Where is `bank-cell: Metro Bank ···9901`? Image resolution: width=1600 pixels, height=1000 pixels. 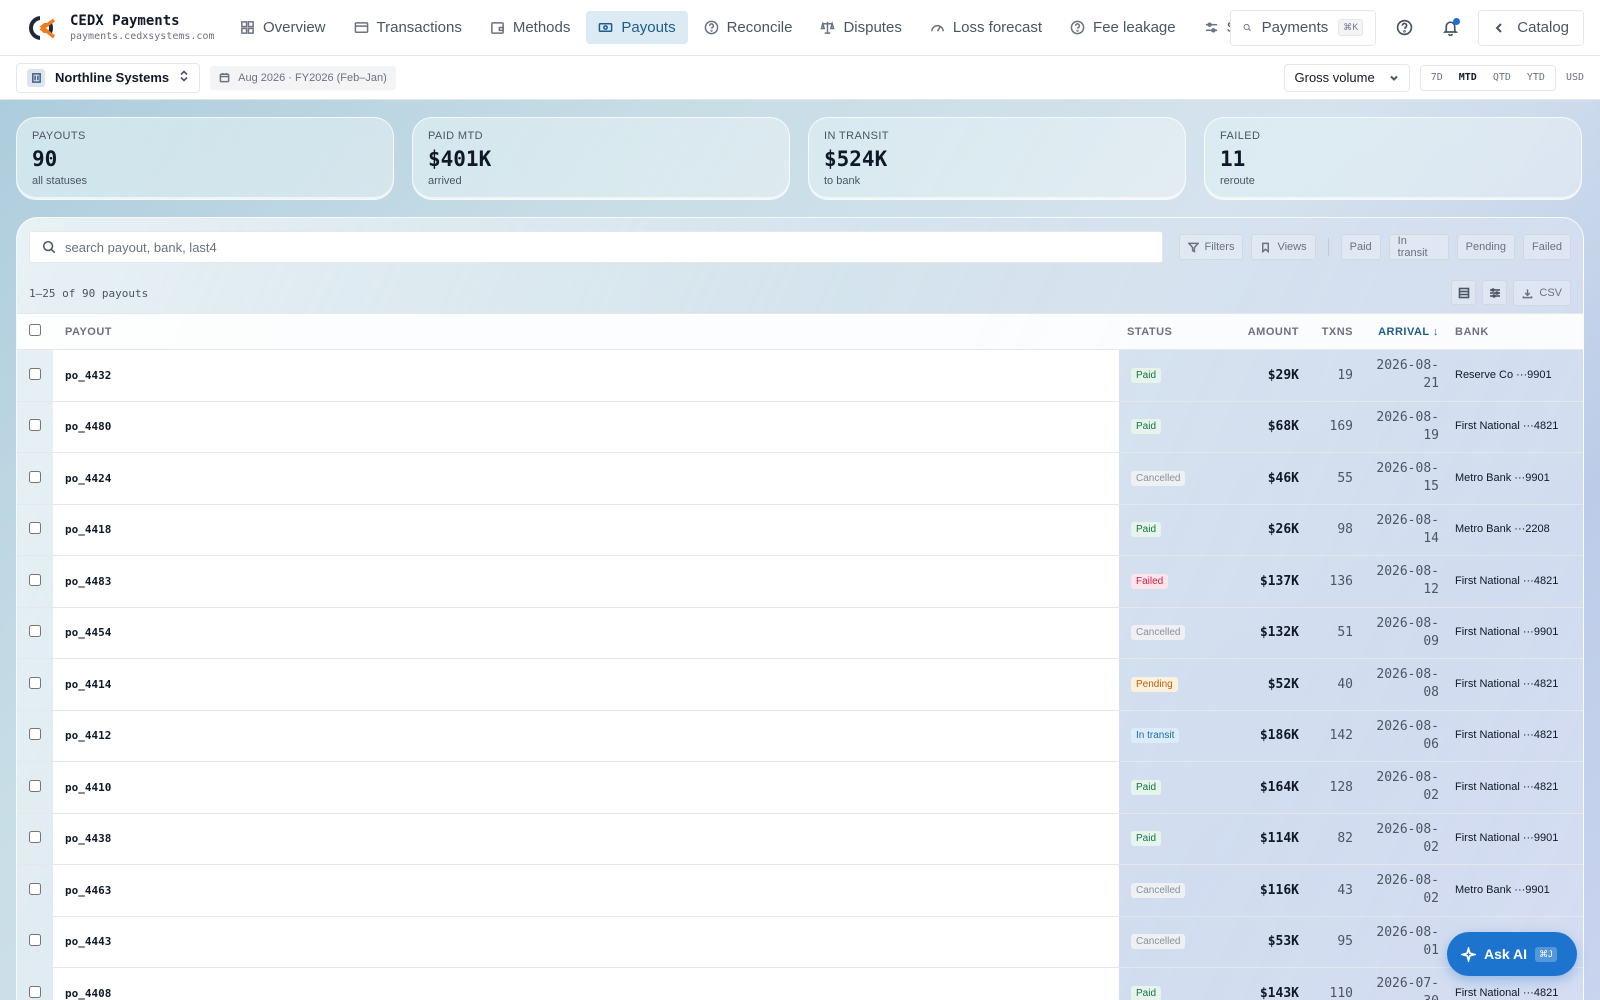 bank-cell: Metro Bank ···9901 is located at coordinates (1515, 478).